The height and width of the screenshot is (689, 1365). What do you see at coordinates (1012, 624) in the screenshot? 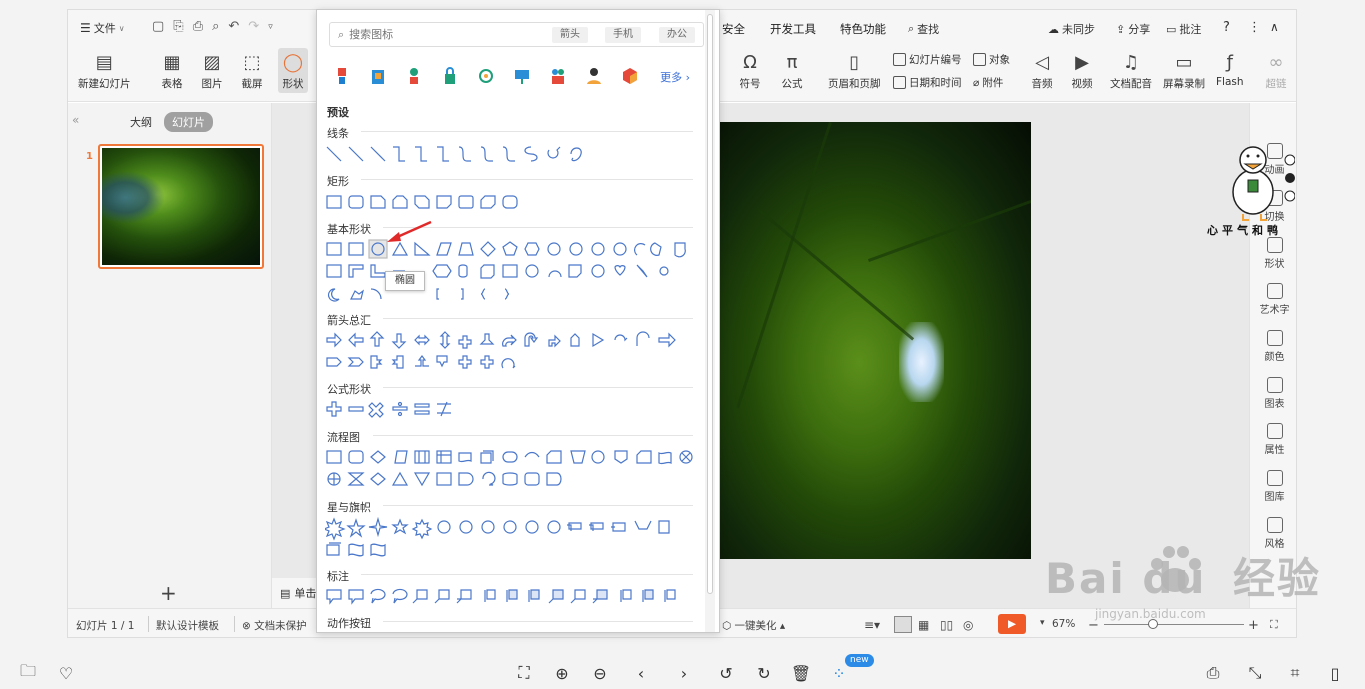
I see `play-slideshow-button: ▶` at bounding box center [1012, 624].